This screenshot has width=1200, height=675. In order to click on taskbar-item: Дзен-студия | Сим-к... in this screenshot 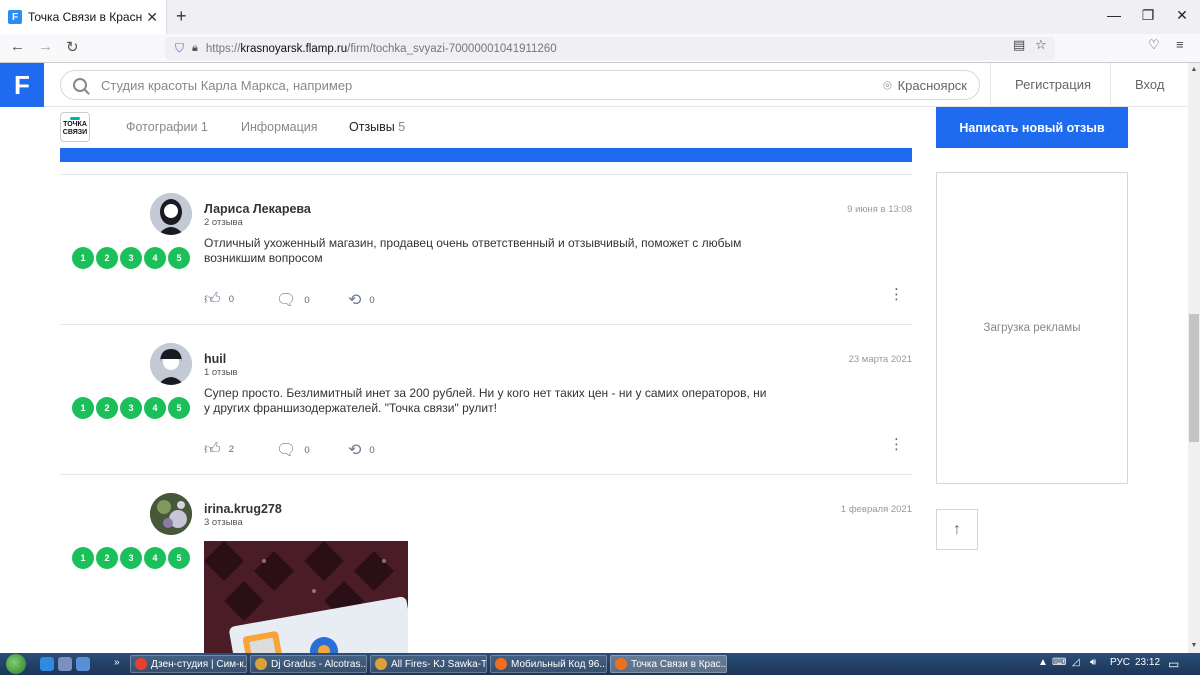, I will do `click(188, 664)`.